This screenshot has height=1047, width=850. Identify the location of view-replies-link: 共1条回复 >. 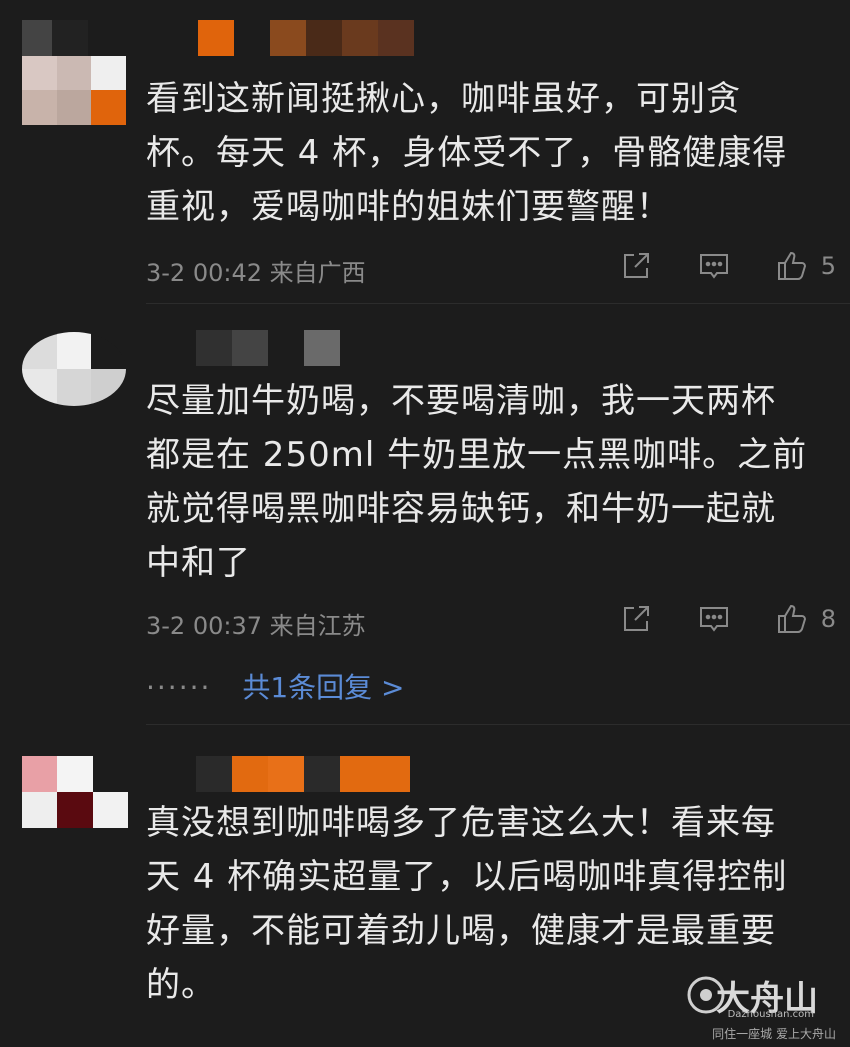
(323, 687).